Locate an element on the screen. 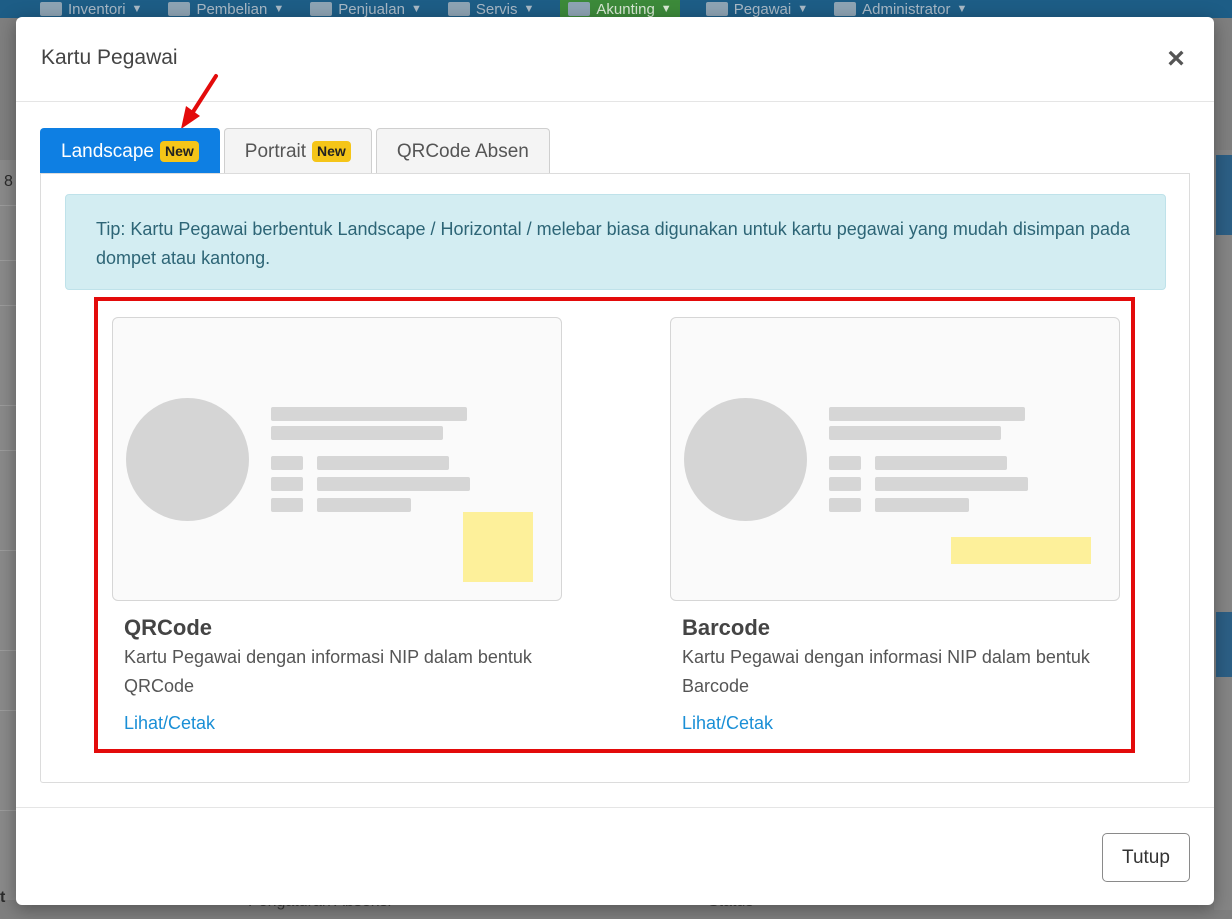 This screenshot has height=919, width=1232. card-title: Barcode is located at coordinates (726, 627).